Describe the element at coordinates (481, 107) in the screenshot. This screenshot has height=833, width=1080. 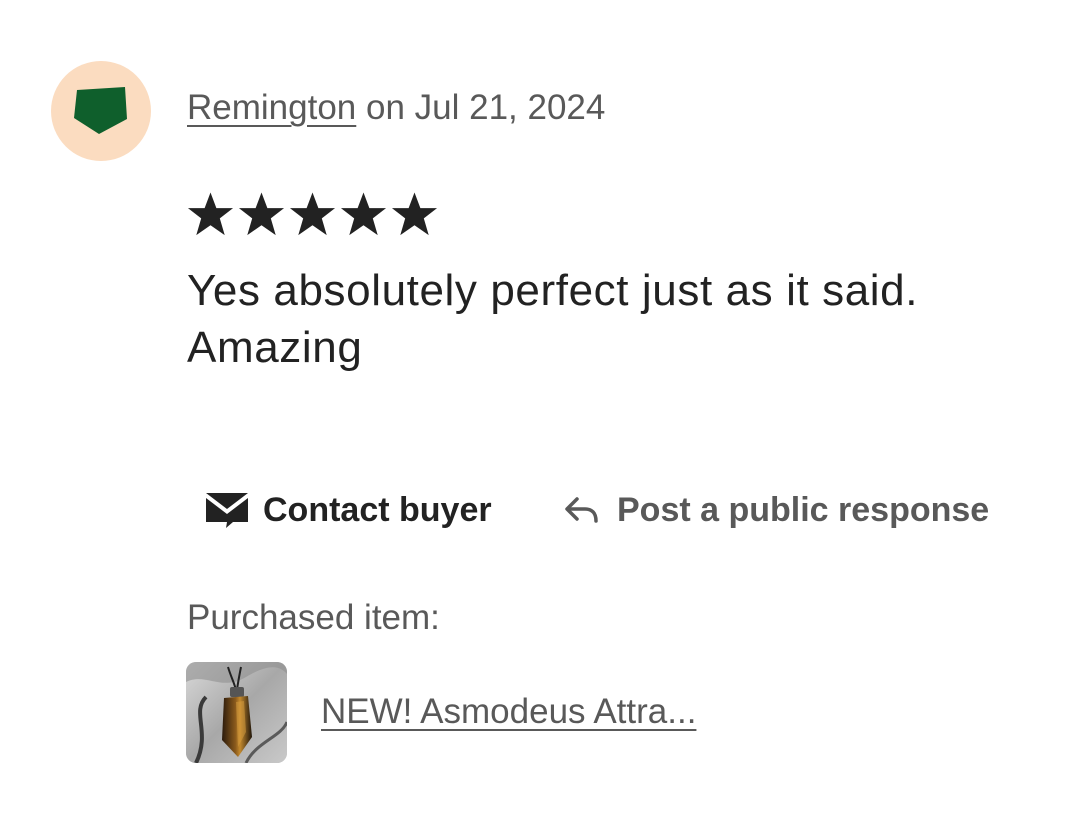
I see `review-date: on Jul 21, 2024` at that location.